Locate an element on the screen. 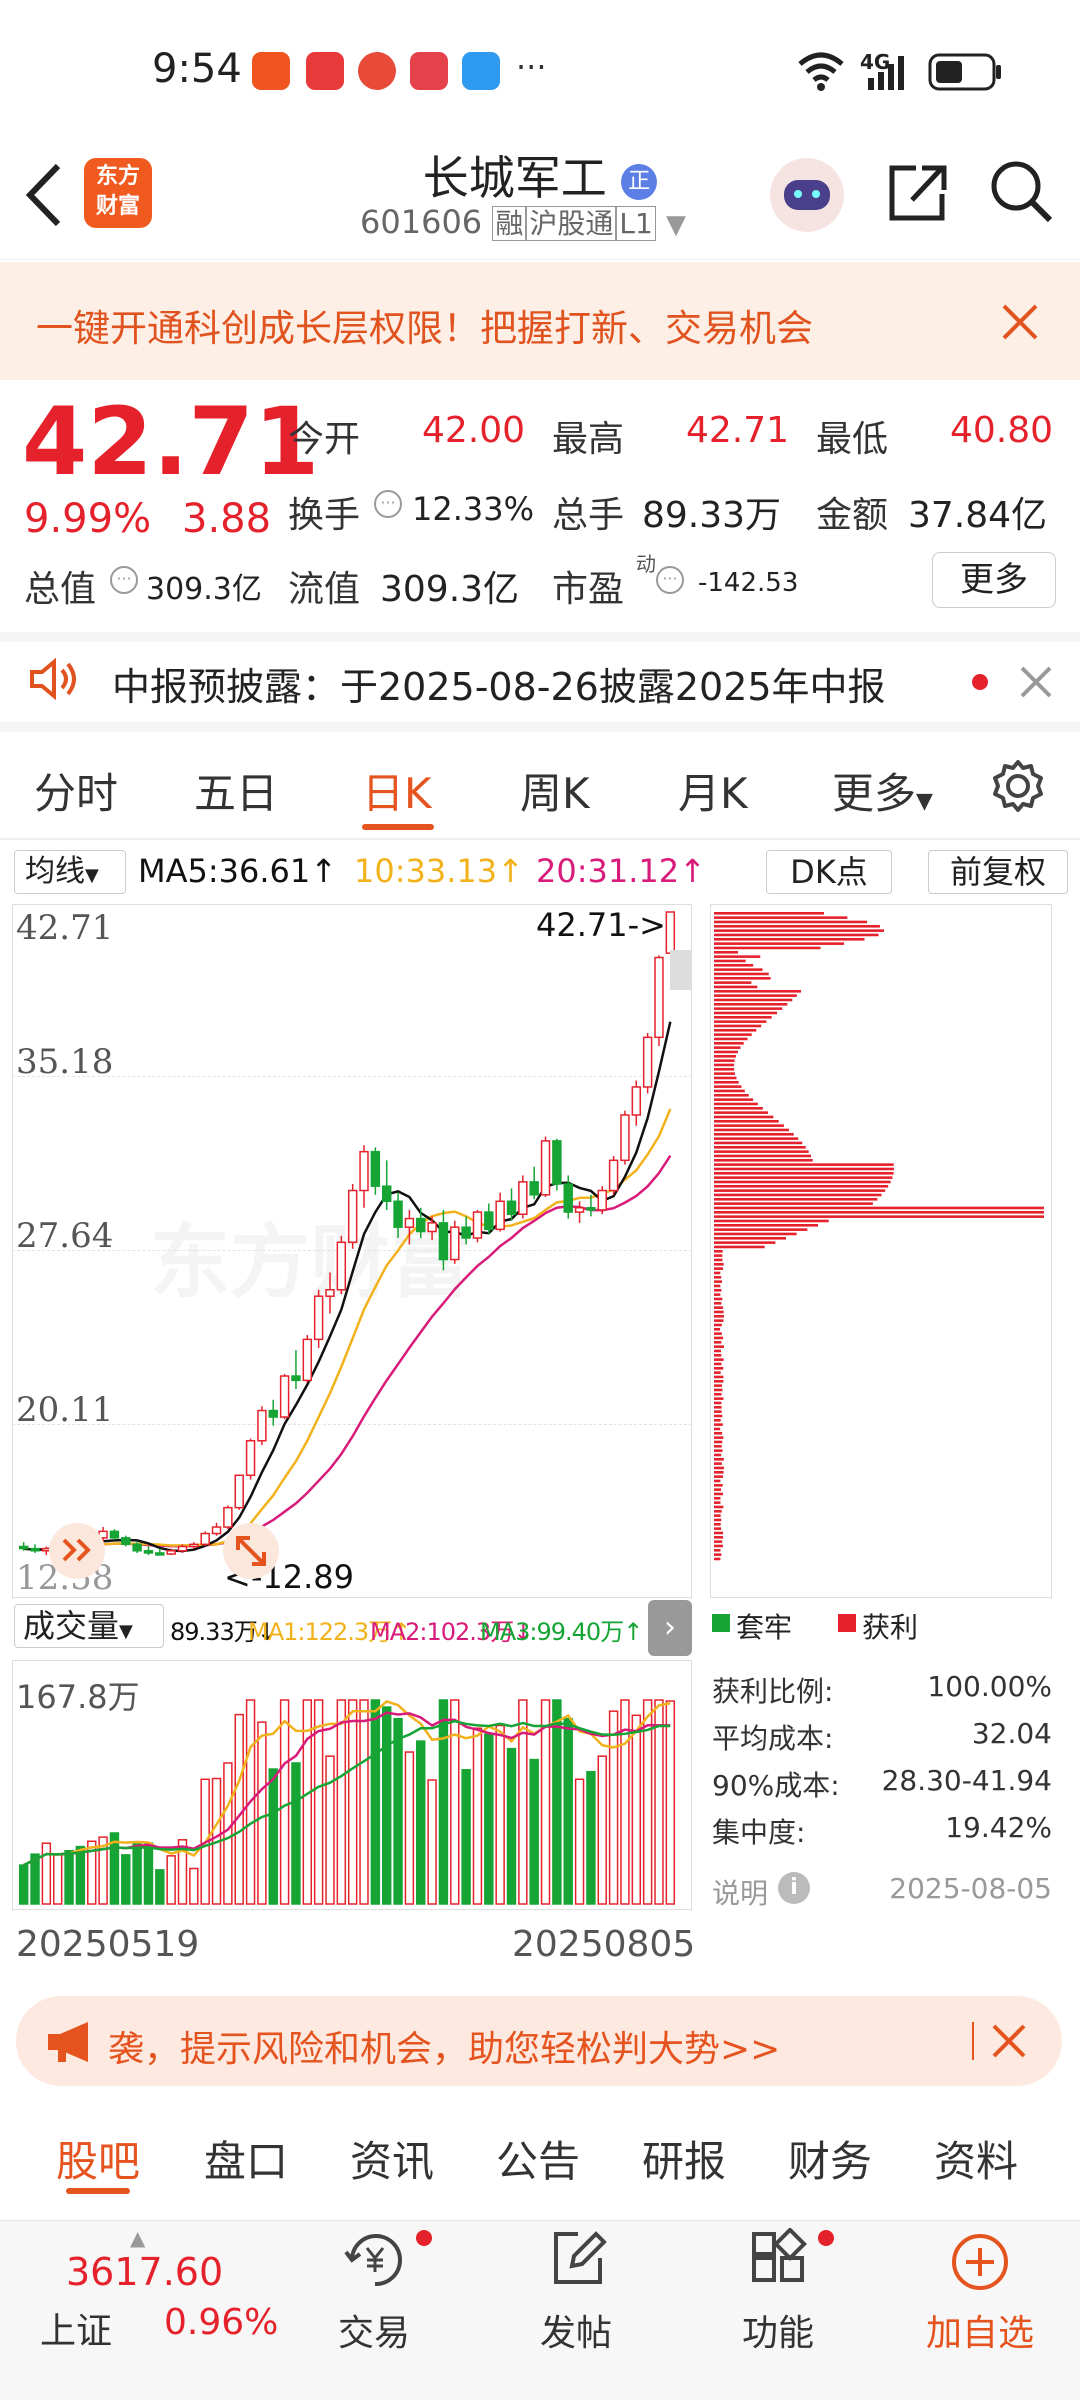  tab-intraday: 分时 is located at coordinates (76, 790).